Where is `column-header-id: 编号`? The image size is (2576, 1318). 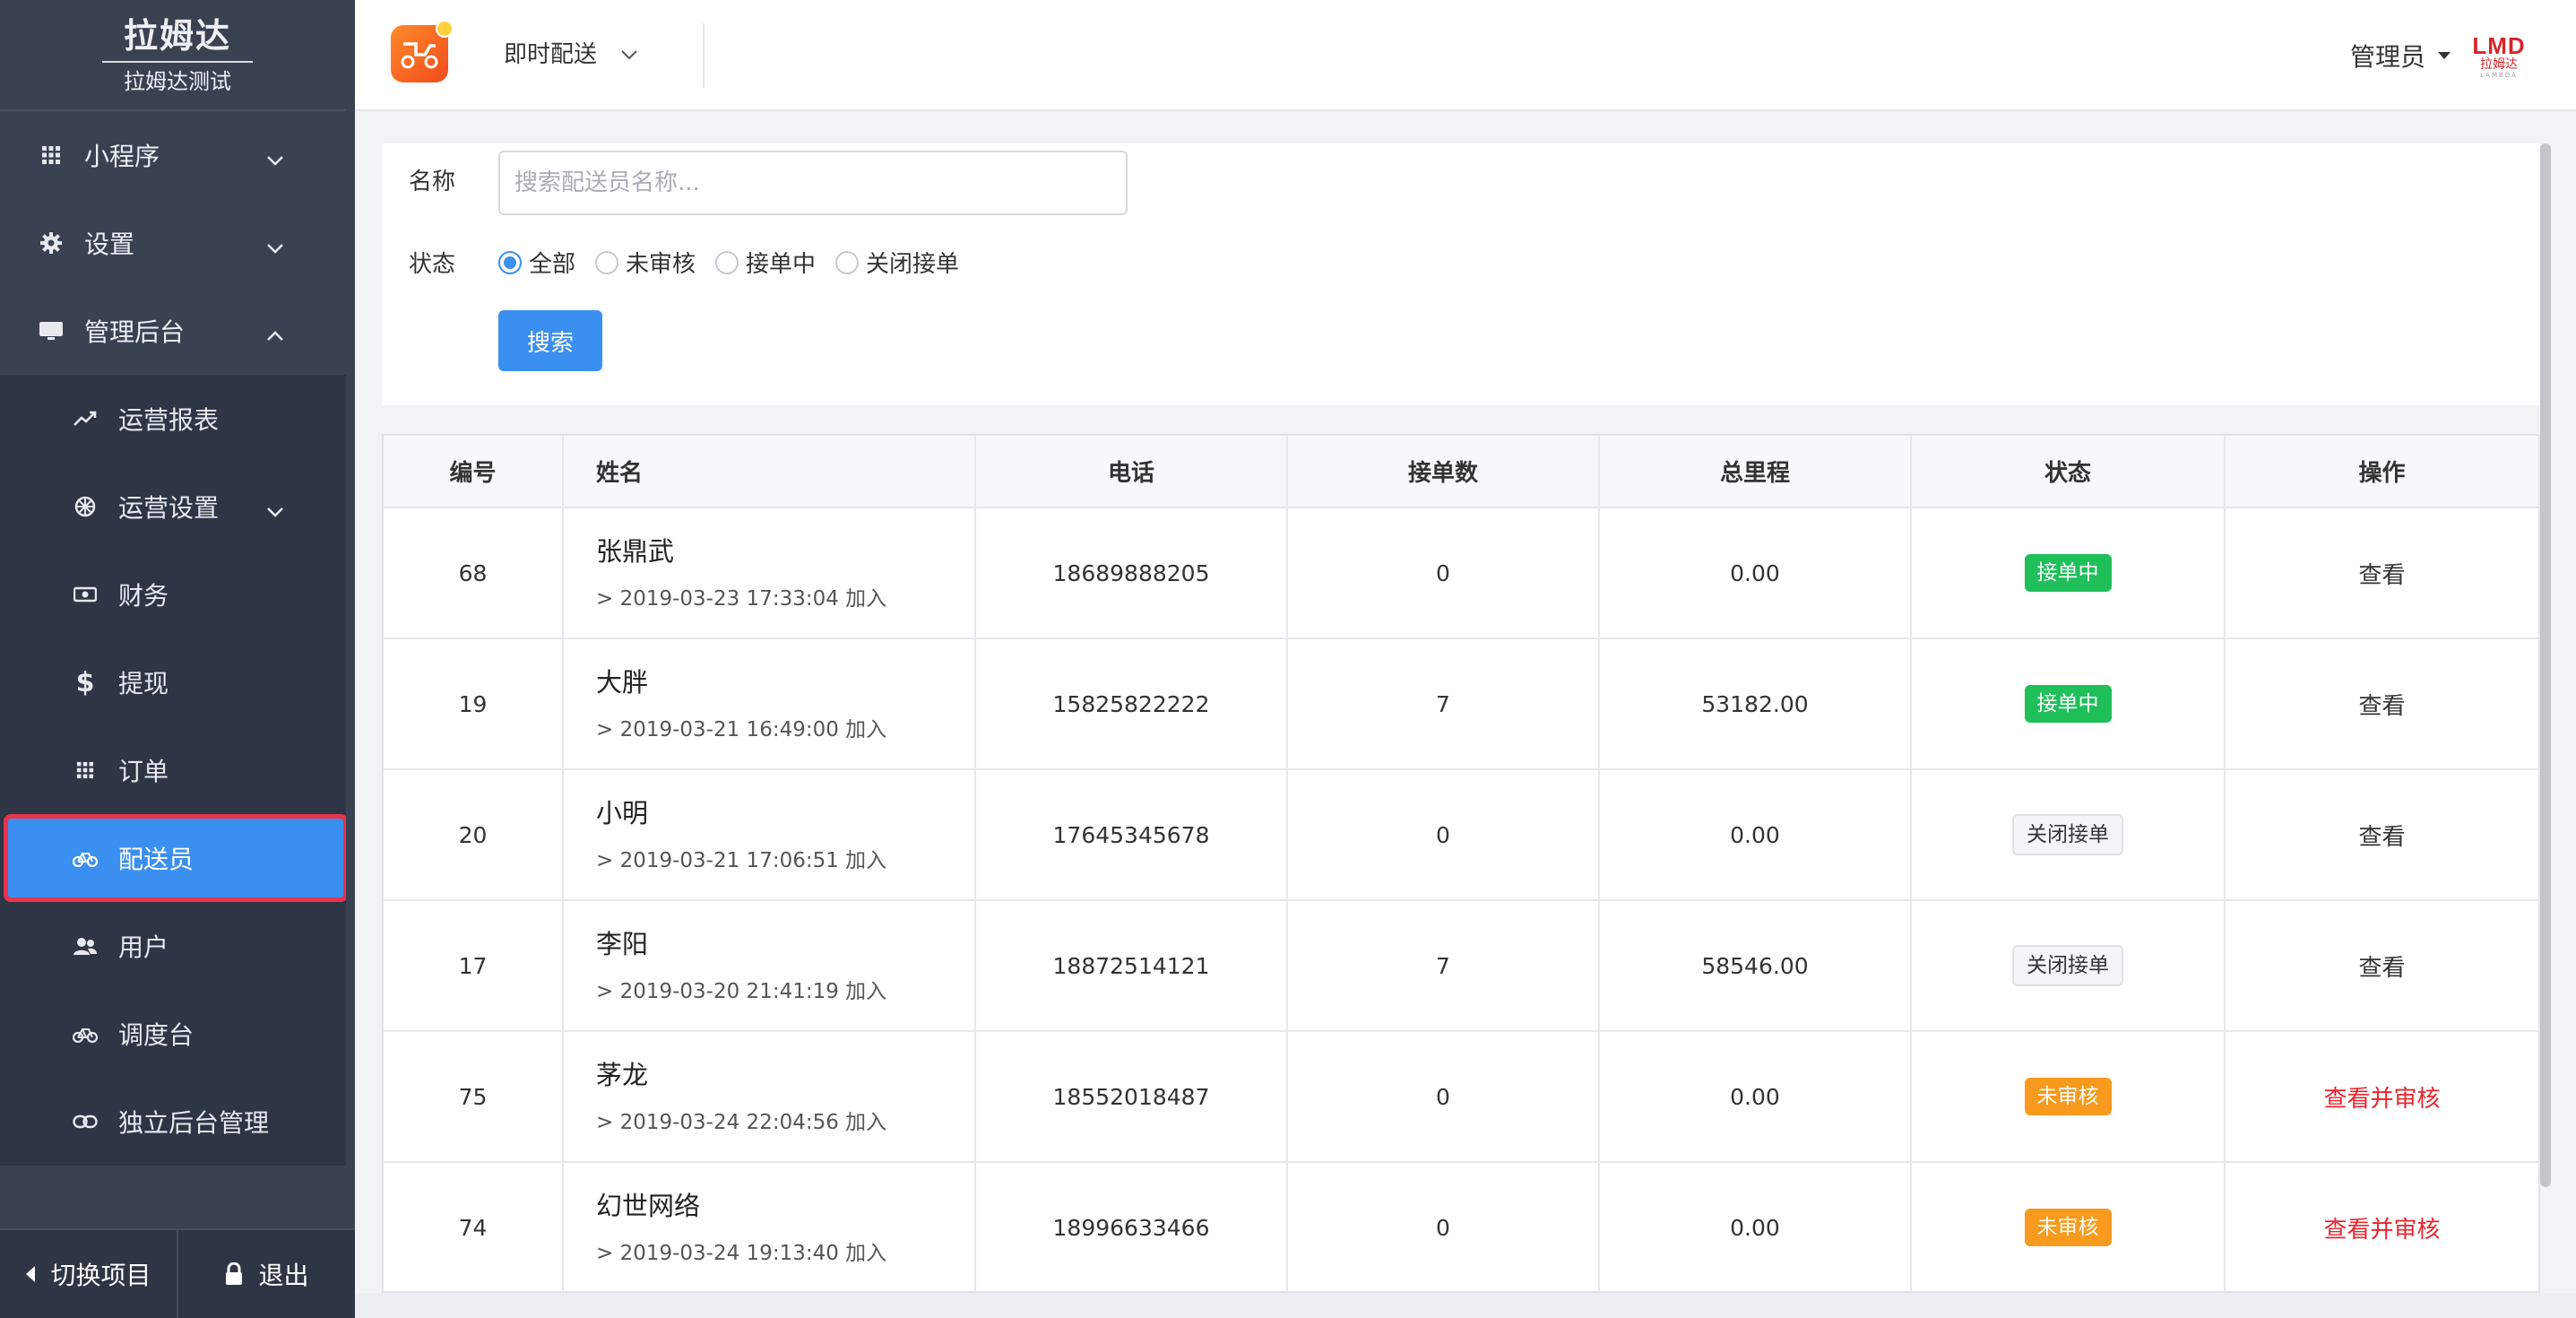 column-header-id: 编号 is located at coordinates (474, 472).